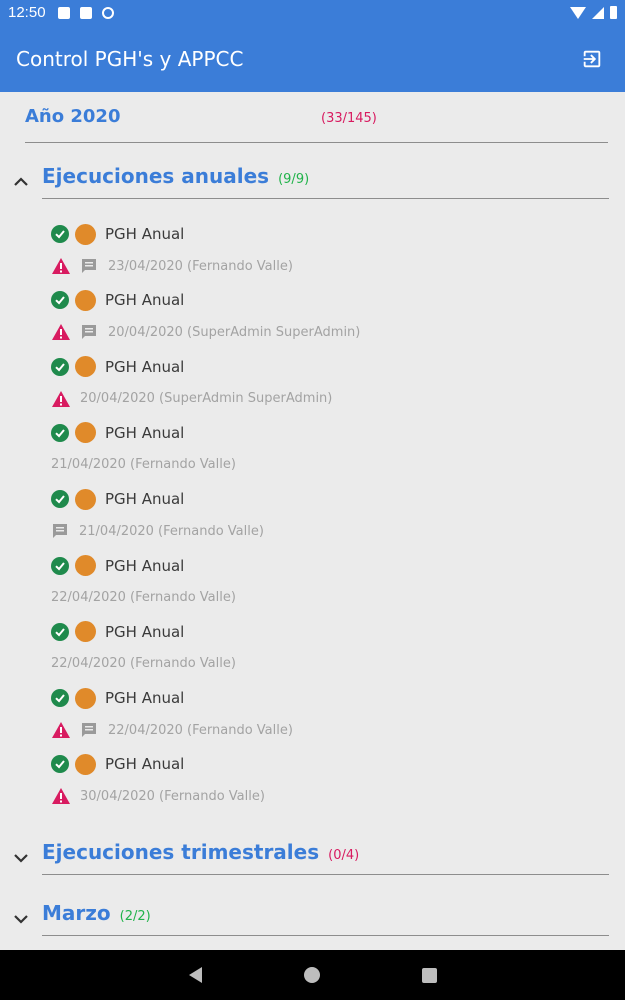 The width and height of the screenshot is (625, 1000). What do you see at coordinates (27, 12) in the screenshot?
I see `status-time: 12:50` at bounding box center [27, 12].